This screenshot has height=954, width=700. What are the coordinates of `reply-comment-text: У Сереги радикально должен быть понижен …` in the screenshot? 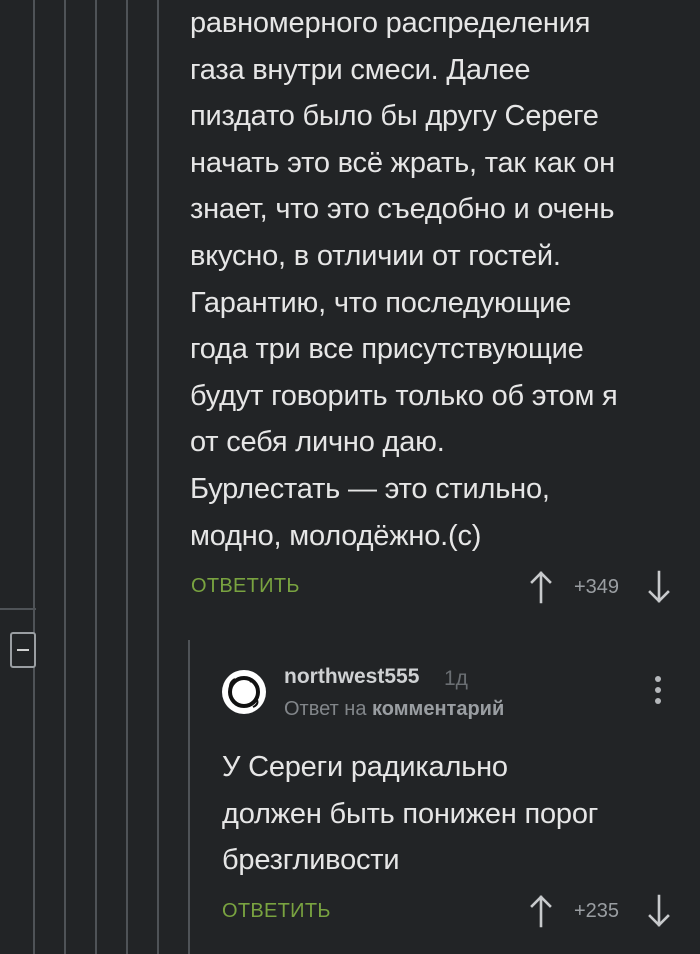 It's located at (452, 814).